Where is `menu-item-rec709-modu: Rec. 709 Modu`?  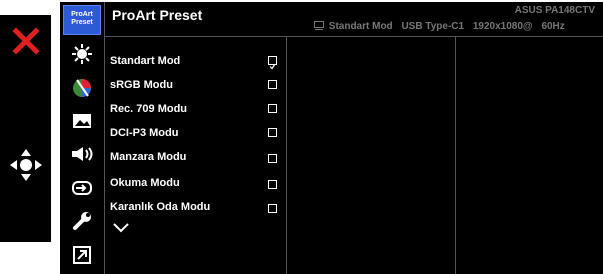 menu-item-rec709-modu: Rec. 709 Modu is located at coordinates (148, 109).